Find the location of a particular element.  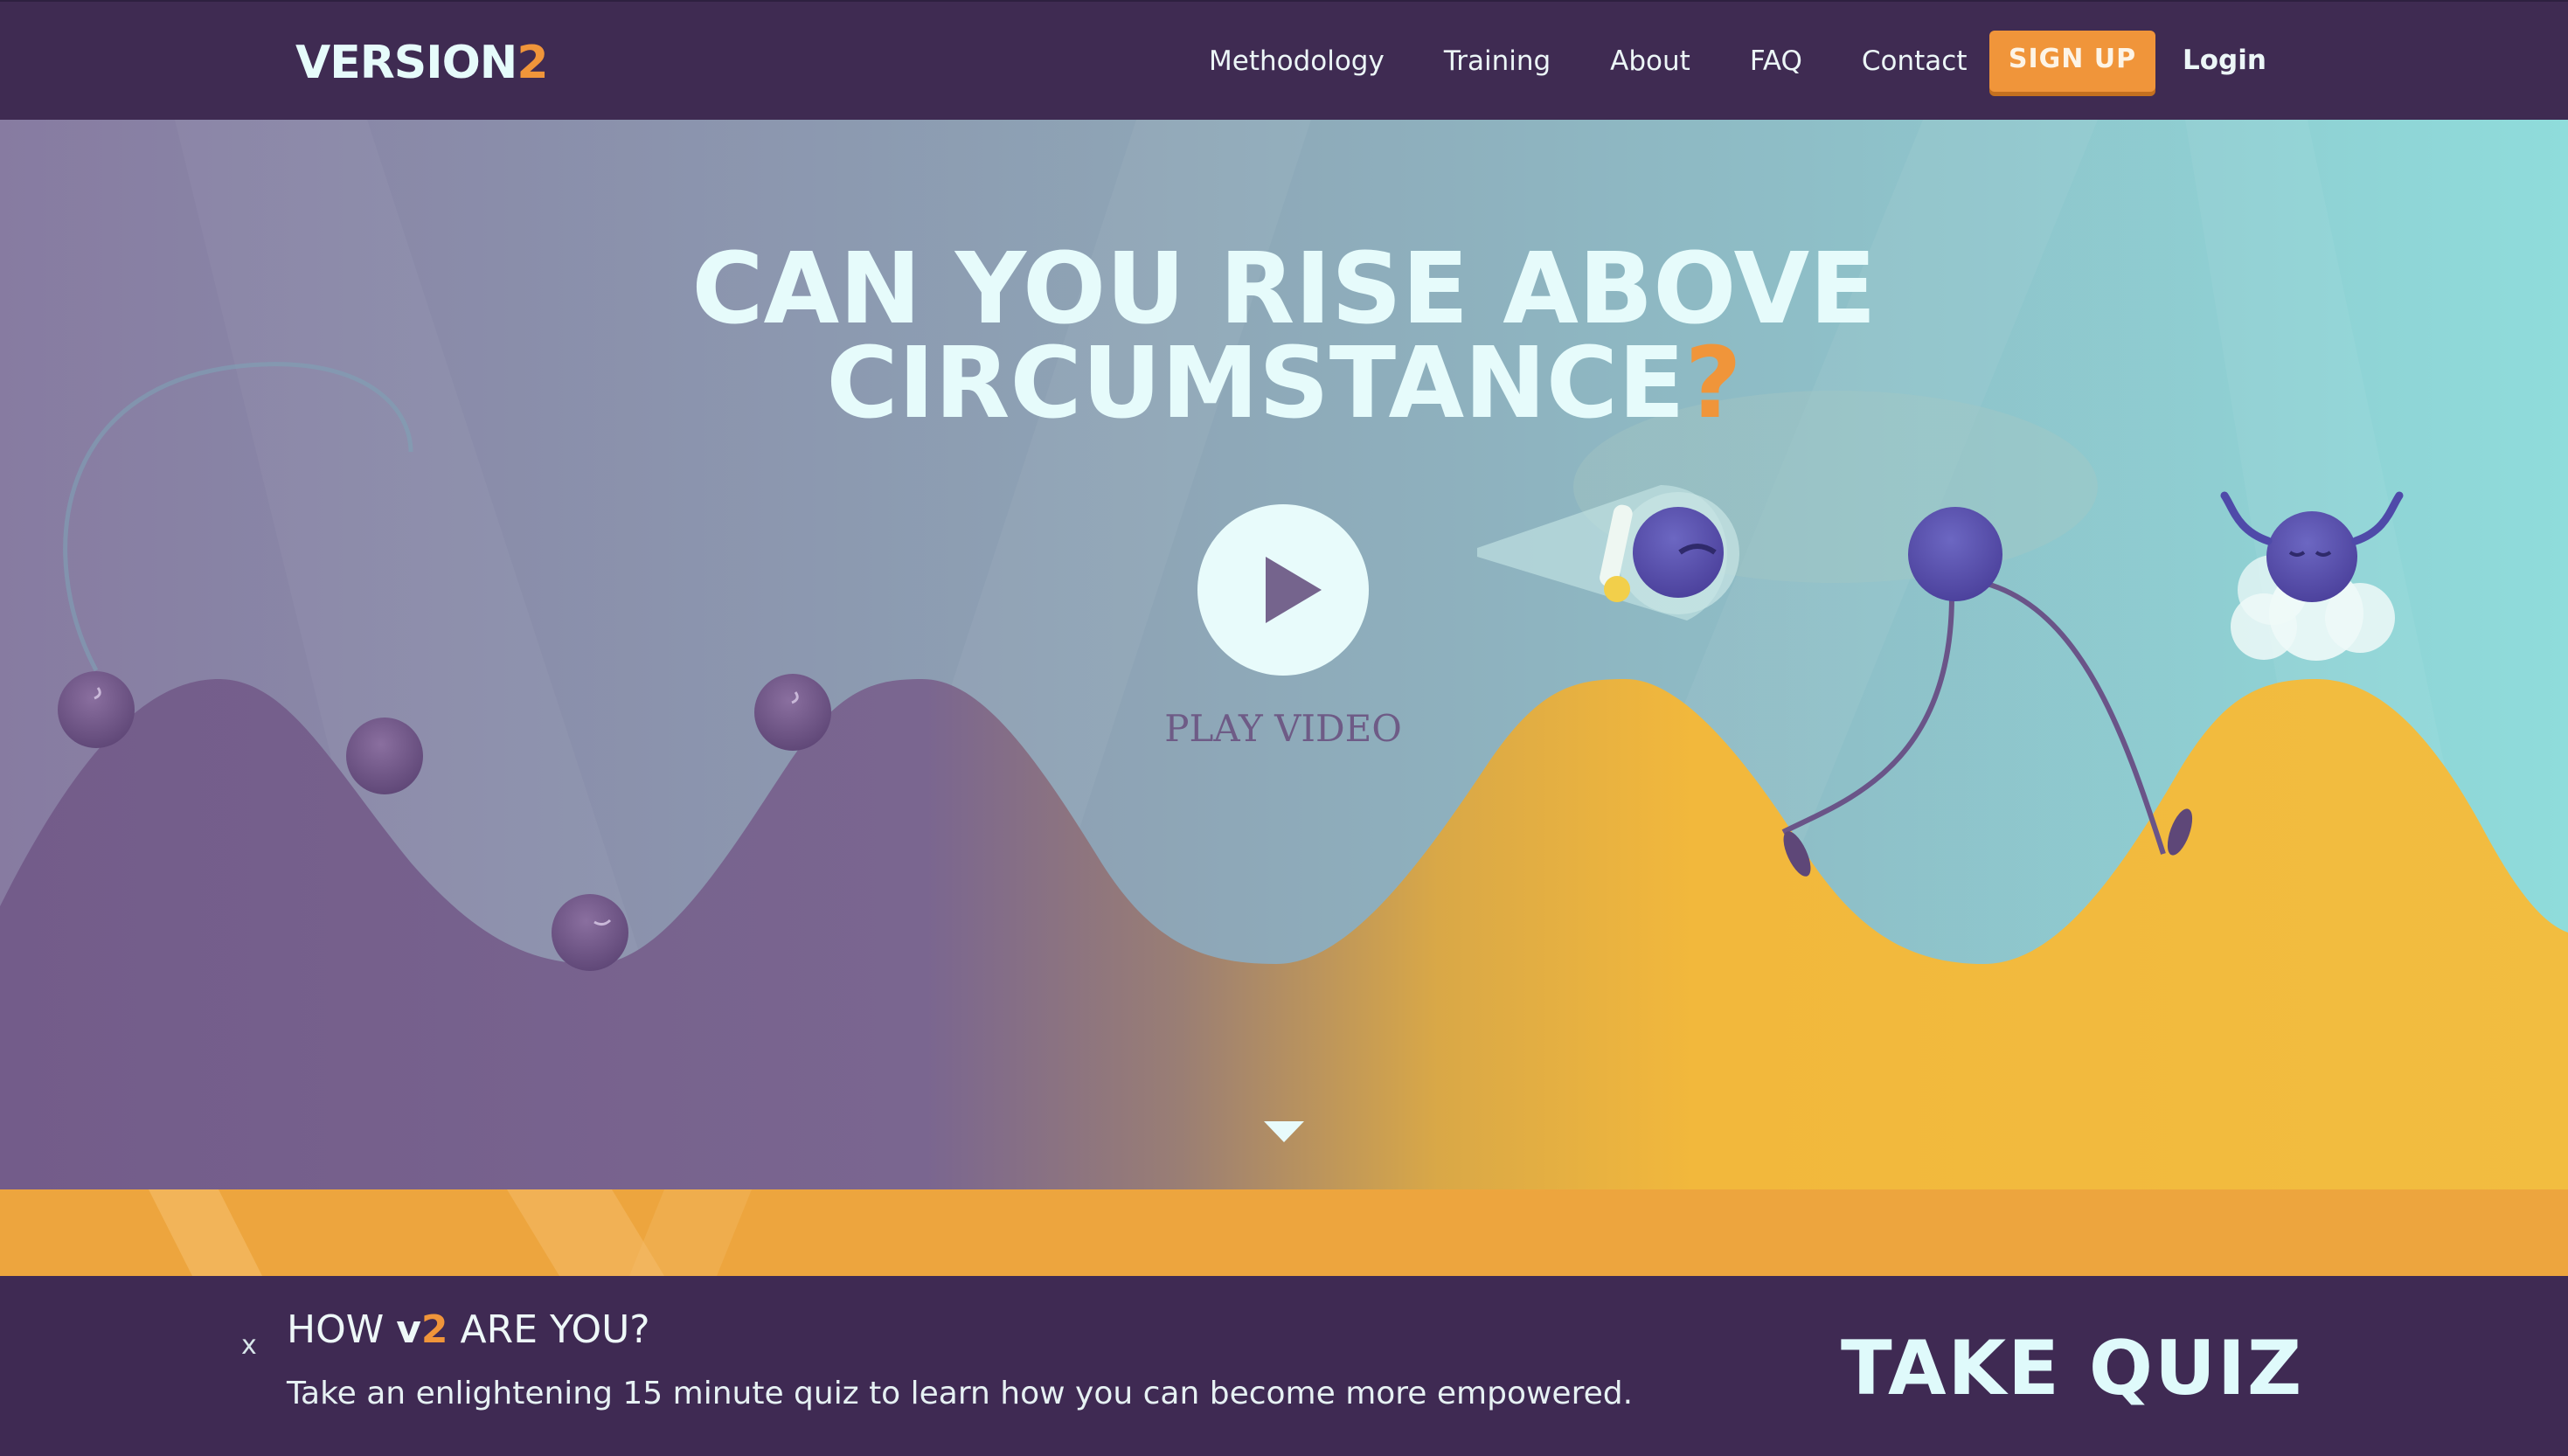

take-quiz-button: TAKE QUIZ is located at coordinates (2072, 1368).